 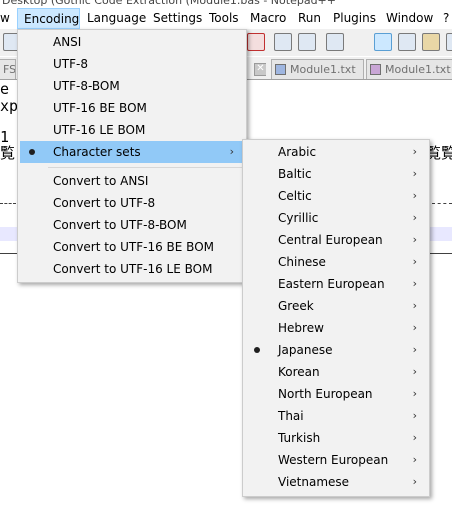 I want to click on charset-western-european: Western European ›, so click(x=336, y=460).